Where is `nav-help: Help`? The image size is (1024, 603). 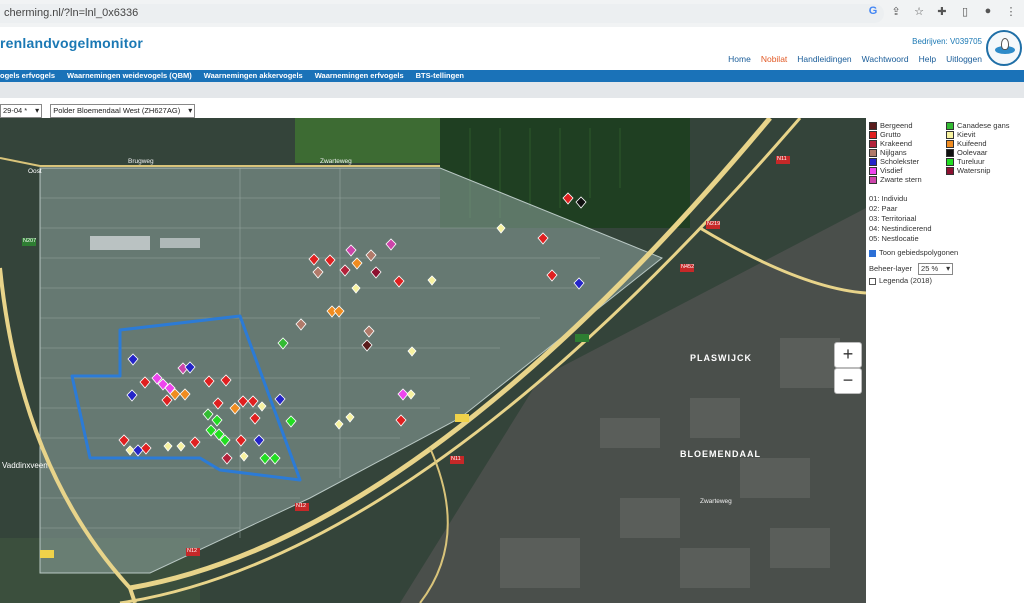
nav-help: Help is located at coordinates (927, 59).